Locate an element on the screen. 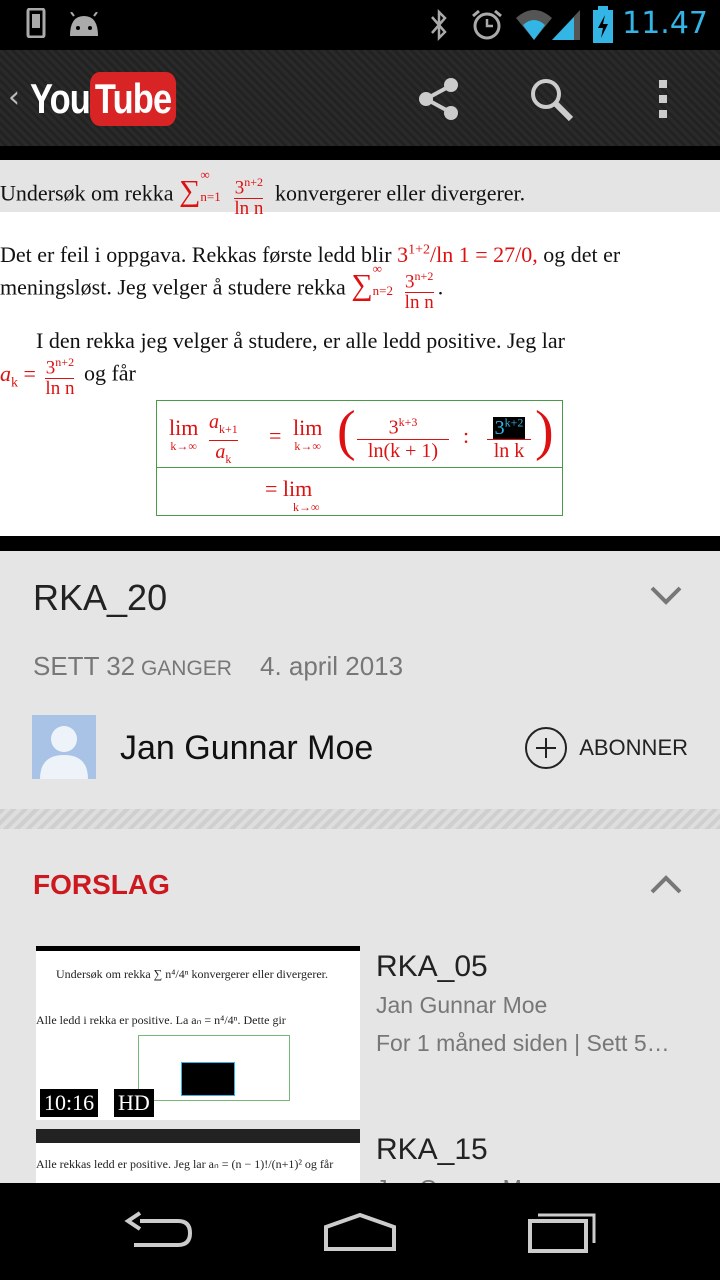  logo-you: You is located at coordinates (60, 98).